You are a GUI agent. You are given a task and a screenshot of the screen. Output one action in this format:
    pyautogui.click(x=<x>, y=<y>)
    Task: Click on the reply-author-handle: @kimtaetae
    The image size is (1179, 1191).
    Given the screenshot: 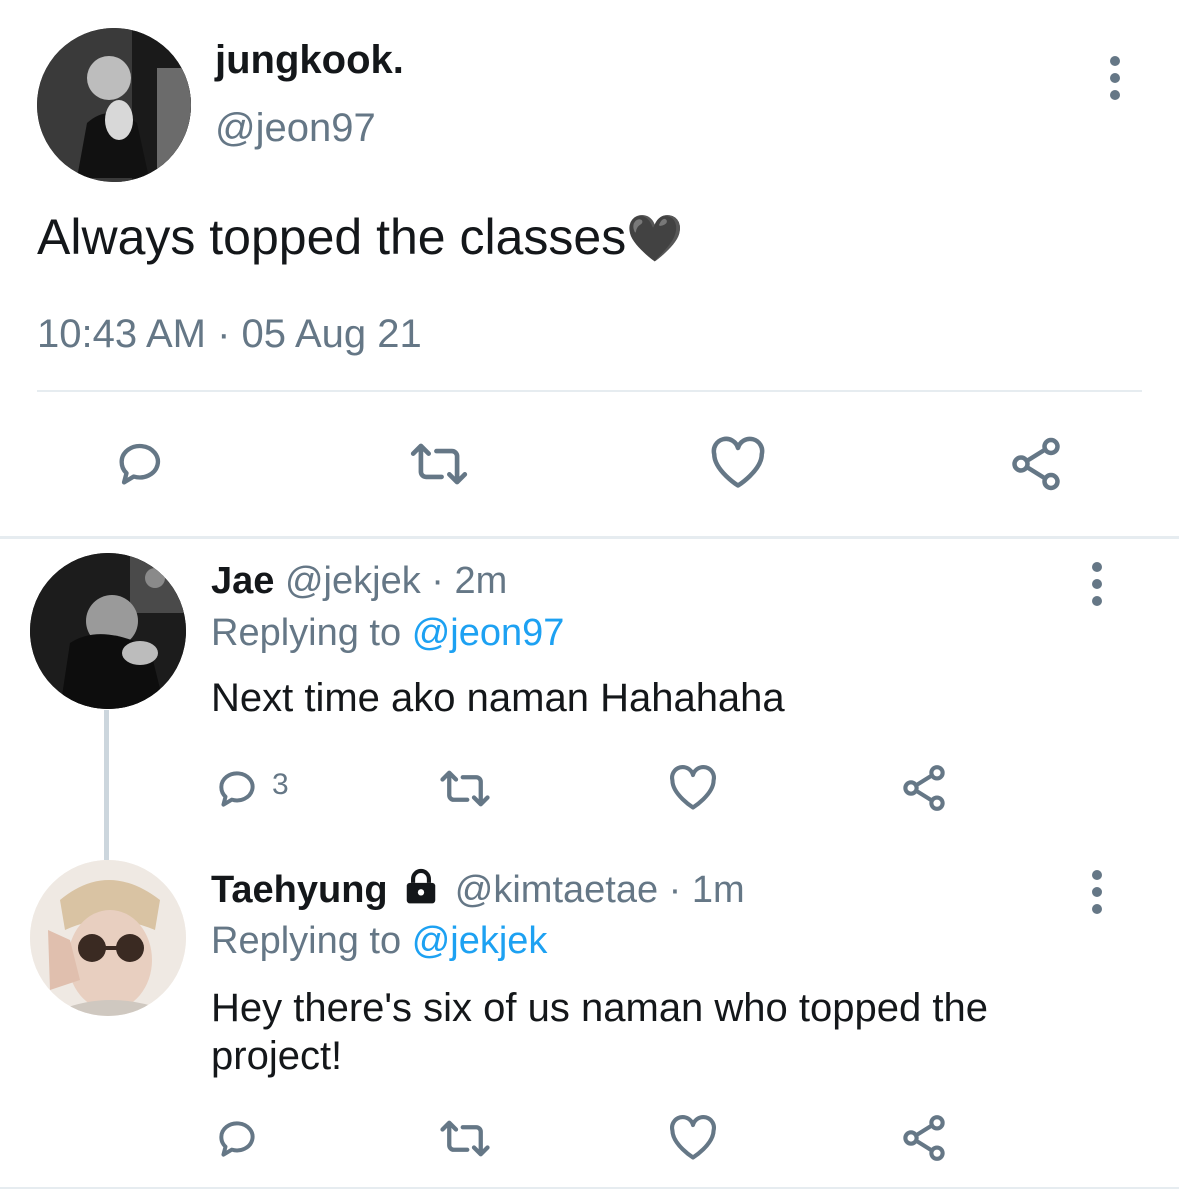 What is the action you would take?
    pyautogui.click(x=556, y=890)
    